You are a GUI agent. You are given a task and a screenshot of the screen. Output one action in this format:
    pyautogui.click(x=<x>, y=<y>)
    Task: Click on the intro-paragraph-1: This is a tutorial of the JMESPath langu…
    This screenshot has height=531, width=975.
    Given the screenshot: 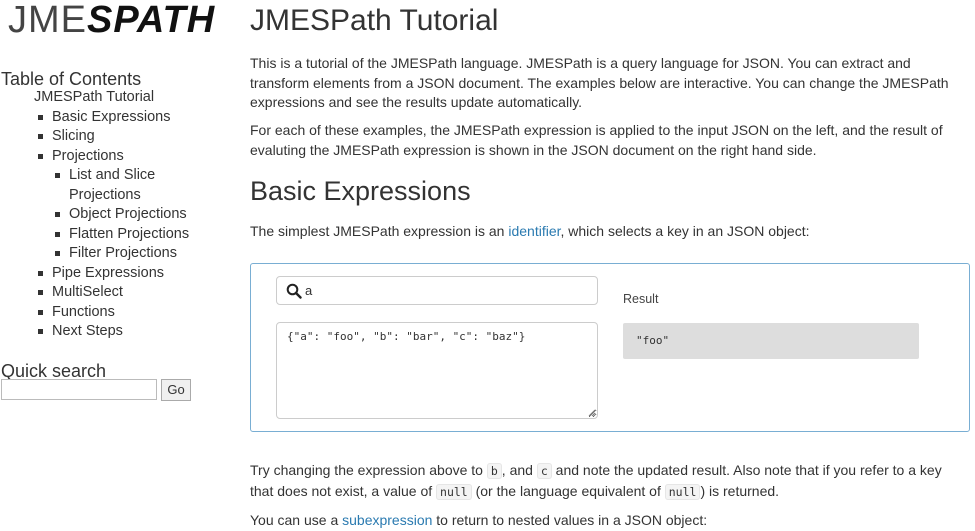 What is the action you would take?
    pyautogui.click(x=599, y=82)
    